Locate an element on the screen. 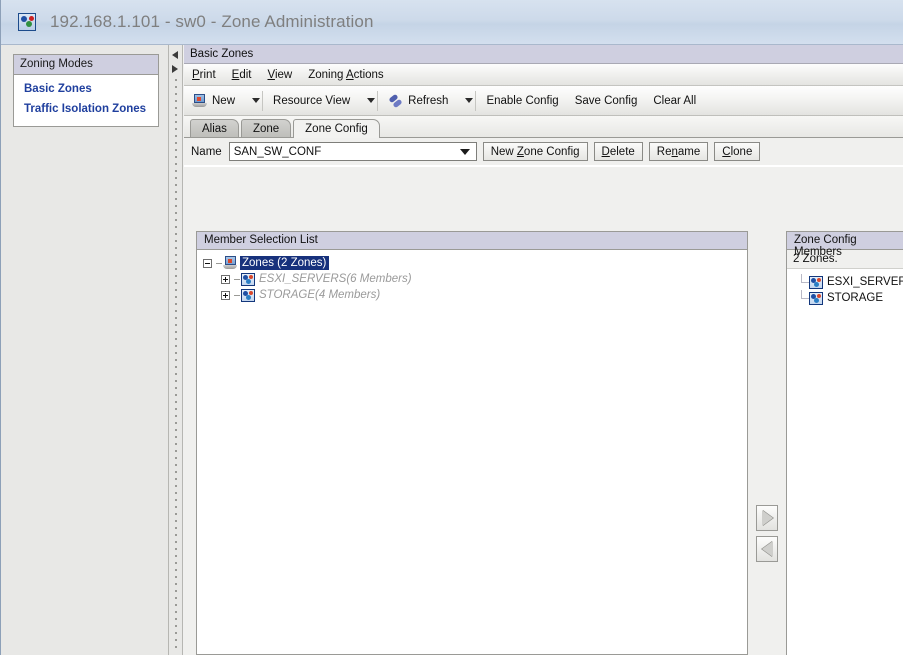 This screenshot has height=655, width=903. refresh-button-label: Refresh is located at coordinates (428, 100).